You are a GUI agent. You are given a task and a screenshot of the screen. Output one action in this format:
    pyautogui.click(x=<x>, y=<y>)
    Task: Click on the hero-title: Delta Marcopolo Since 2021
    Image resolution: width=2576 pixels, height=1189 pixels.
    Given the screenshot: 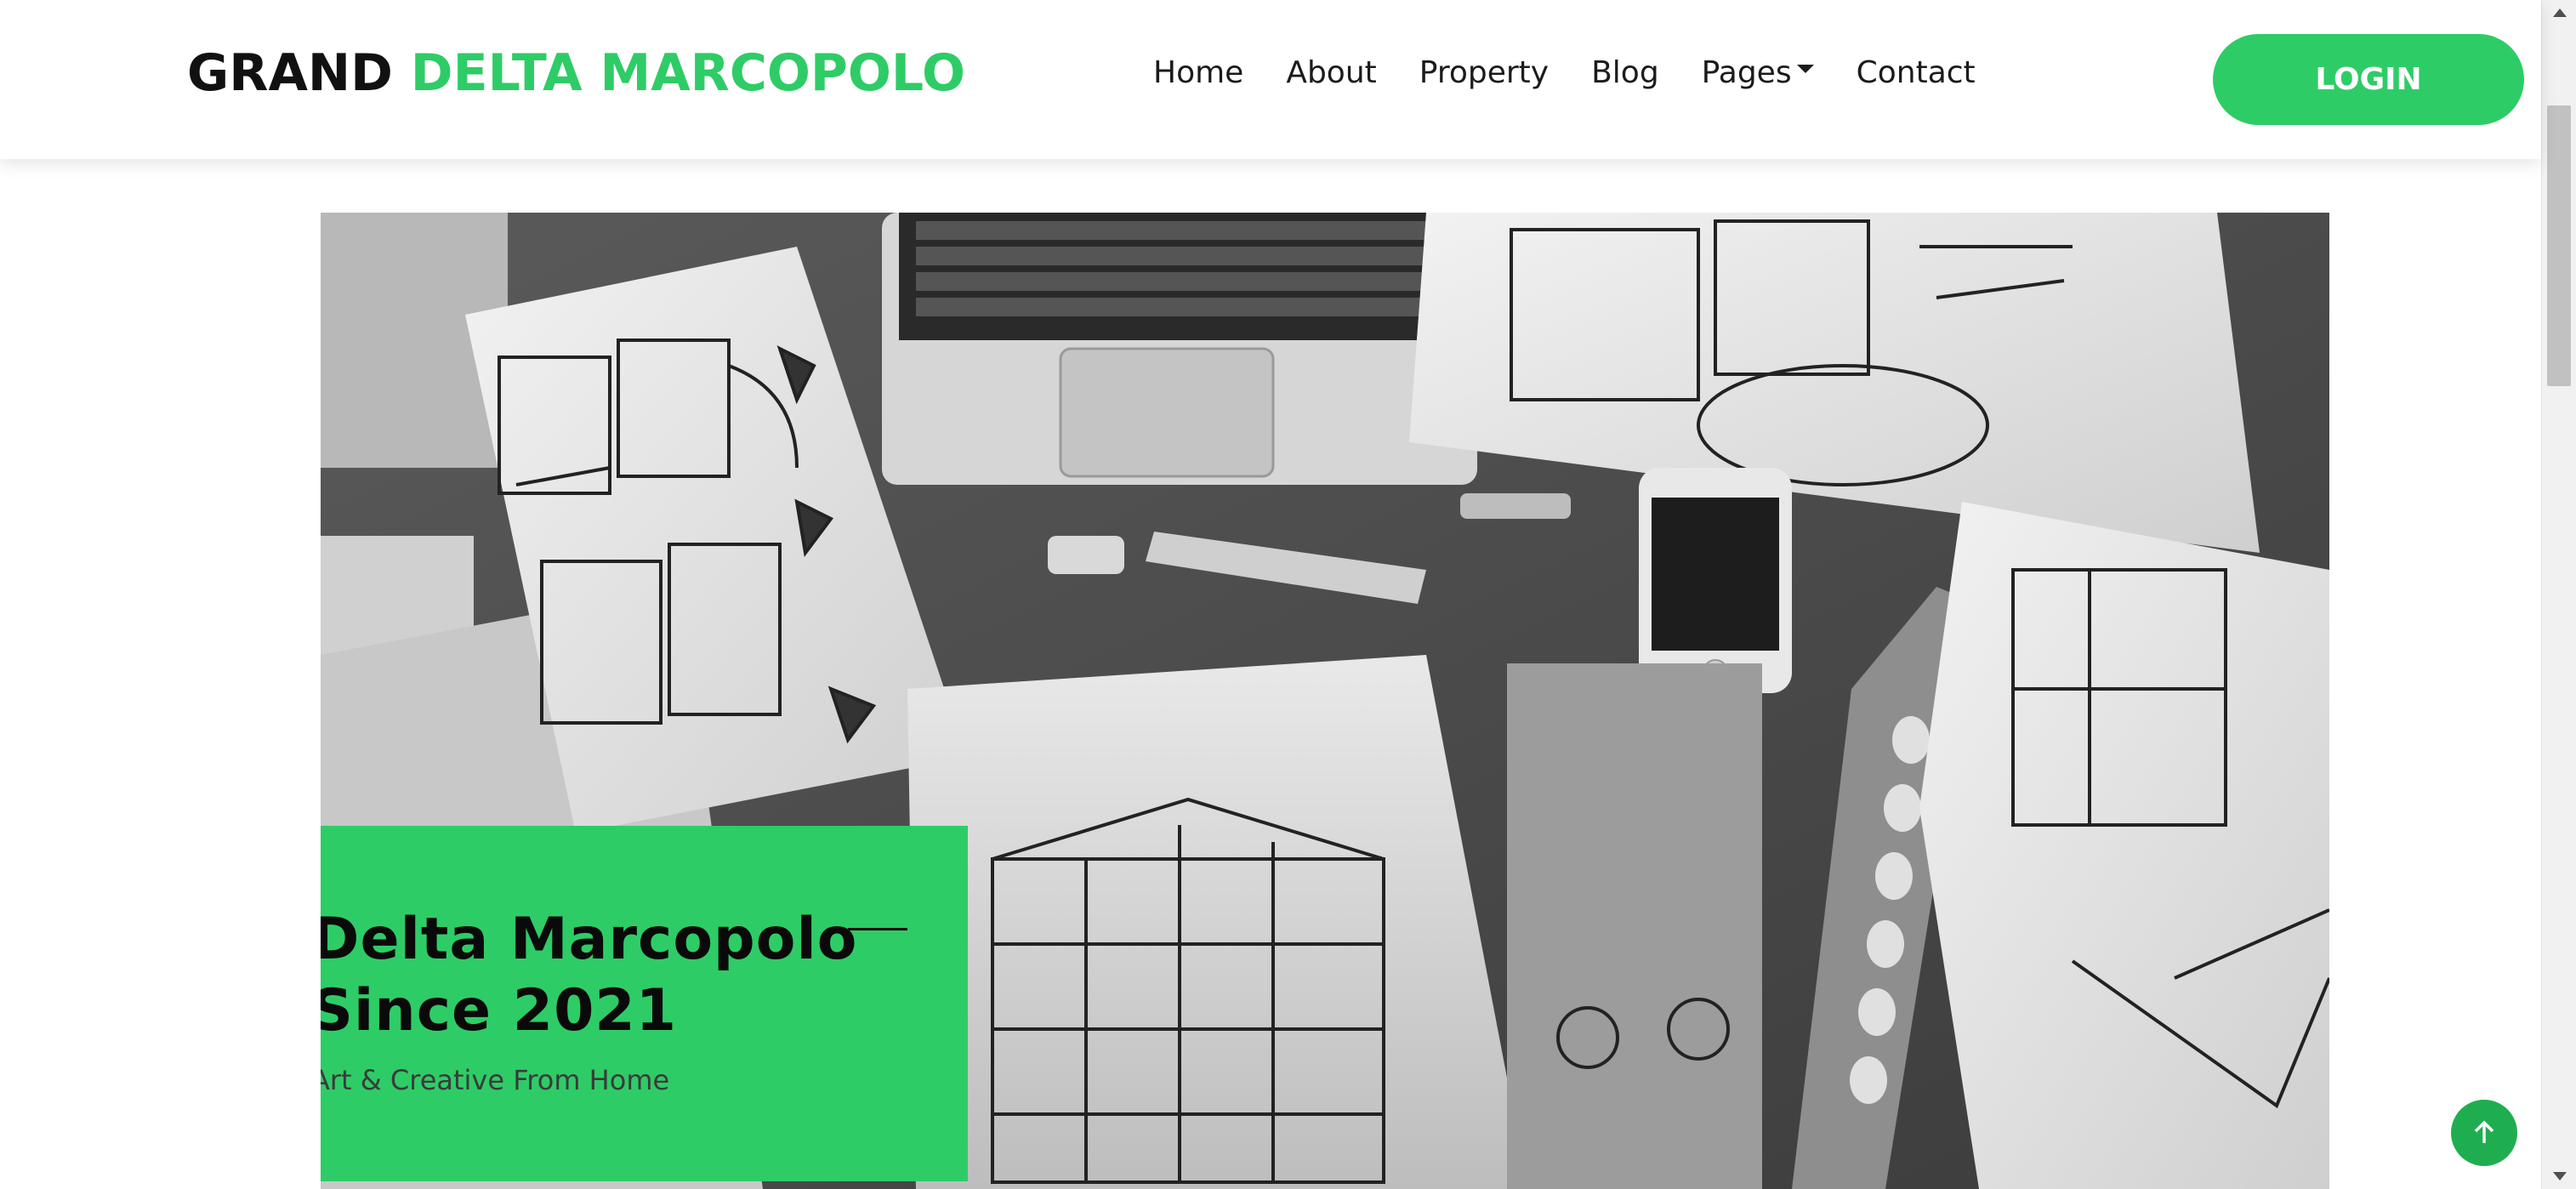 What is the action you would take?
    pyautogui.click(x=589, y=975)
    